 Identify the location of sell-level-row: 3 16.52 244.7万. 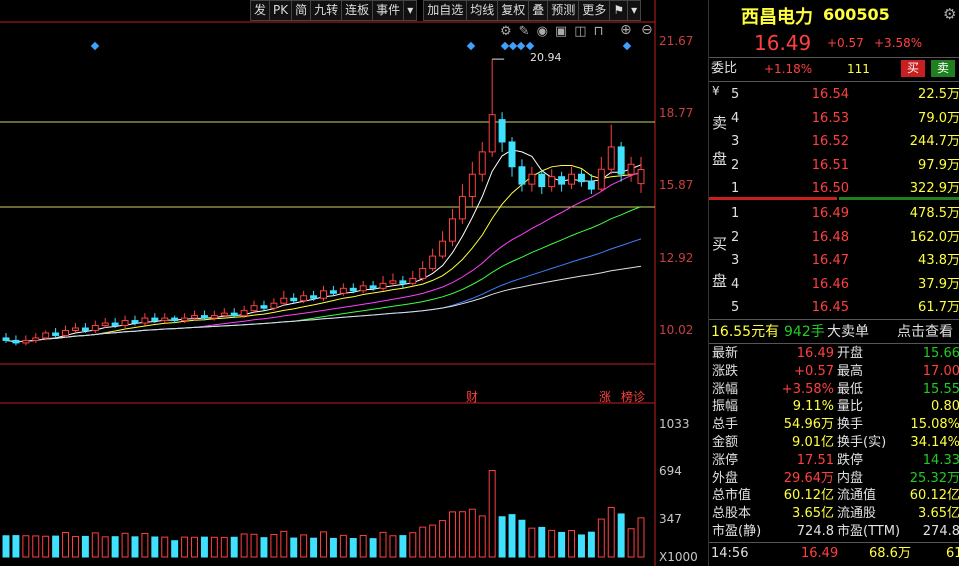
(834, 141).